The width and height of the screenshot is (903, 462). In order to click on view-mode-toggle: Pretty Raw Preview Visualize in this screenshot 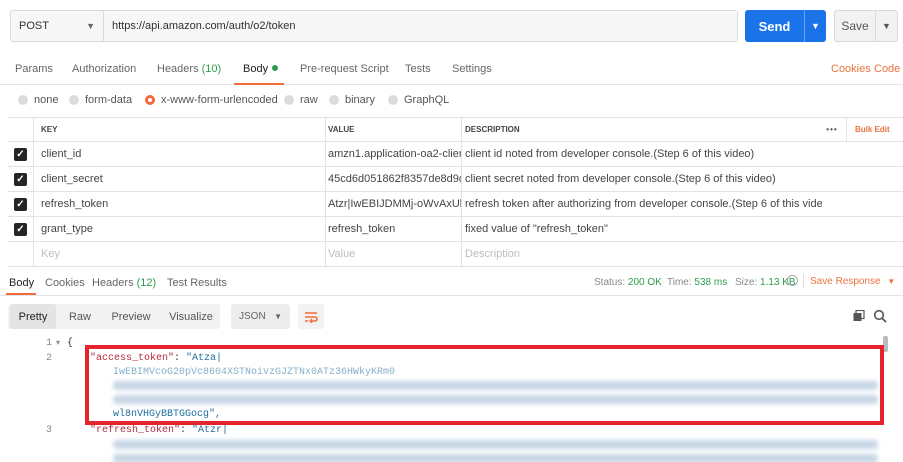, I will do `click(114, 316)`.